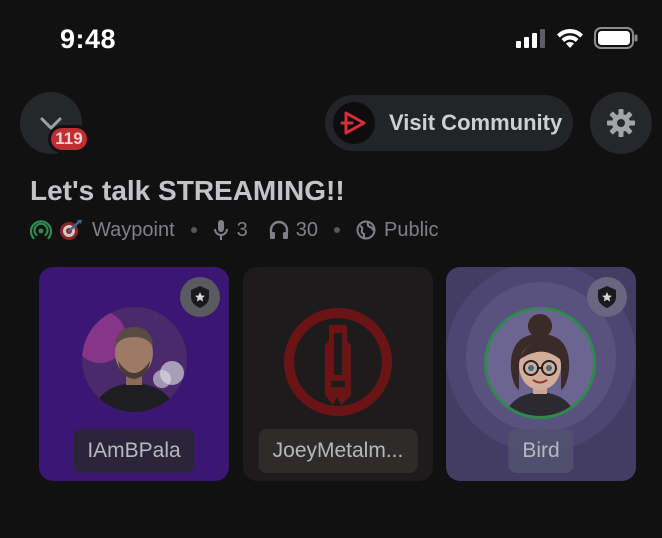 The height and width of the screenshot is (538, 662). Describe the element at coordinates (411, 229) in the screenshot. I see `visibility-label: Public` at that location.